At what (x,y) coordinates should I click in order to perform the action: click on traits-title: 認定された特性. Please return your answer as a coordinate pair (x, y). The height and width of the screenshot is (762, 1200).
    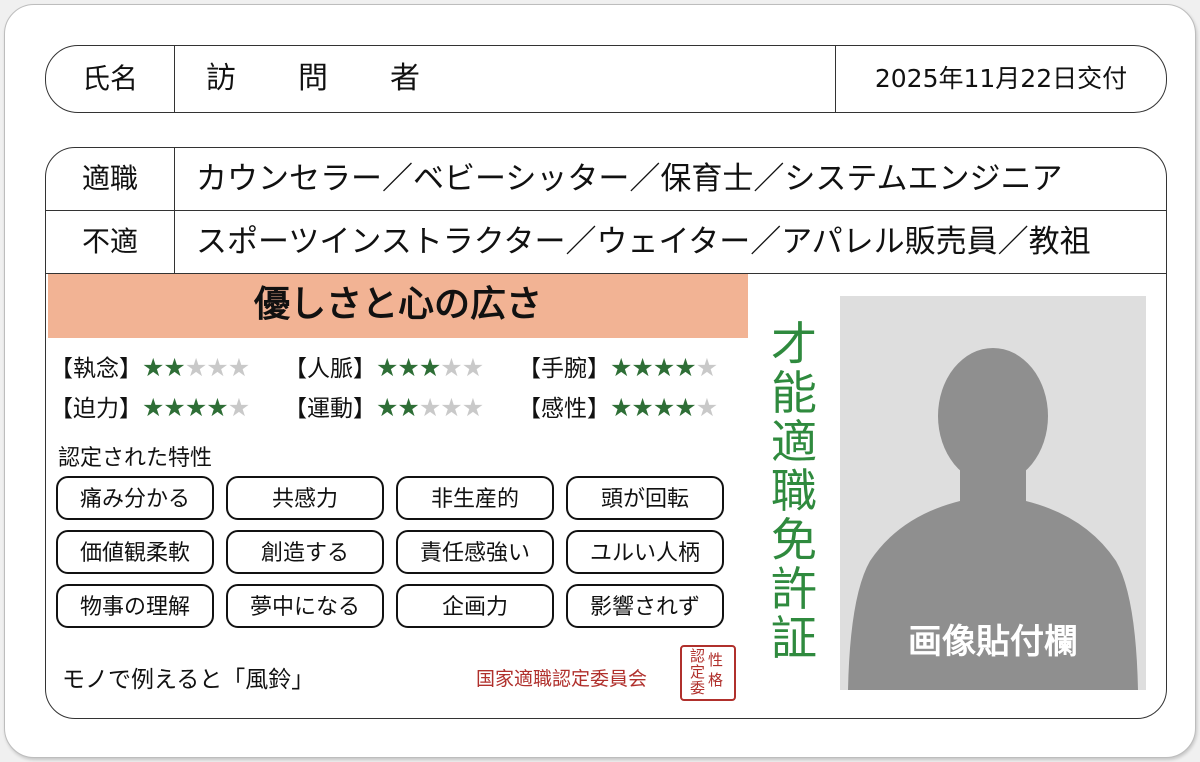
    Looking at the image, I should click on (135, 458).